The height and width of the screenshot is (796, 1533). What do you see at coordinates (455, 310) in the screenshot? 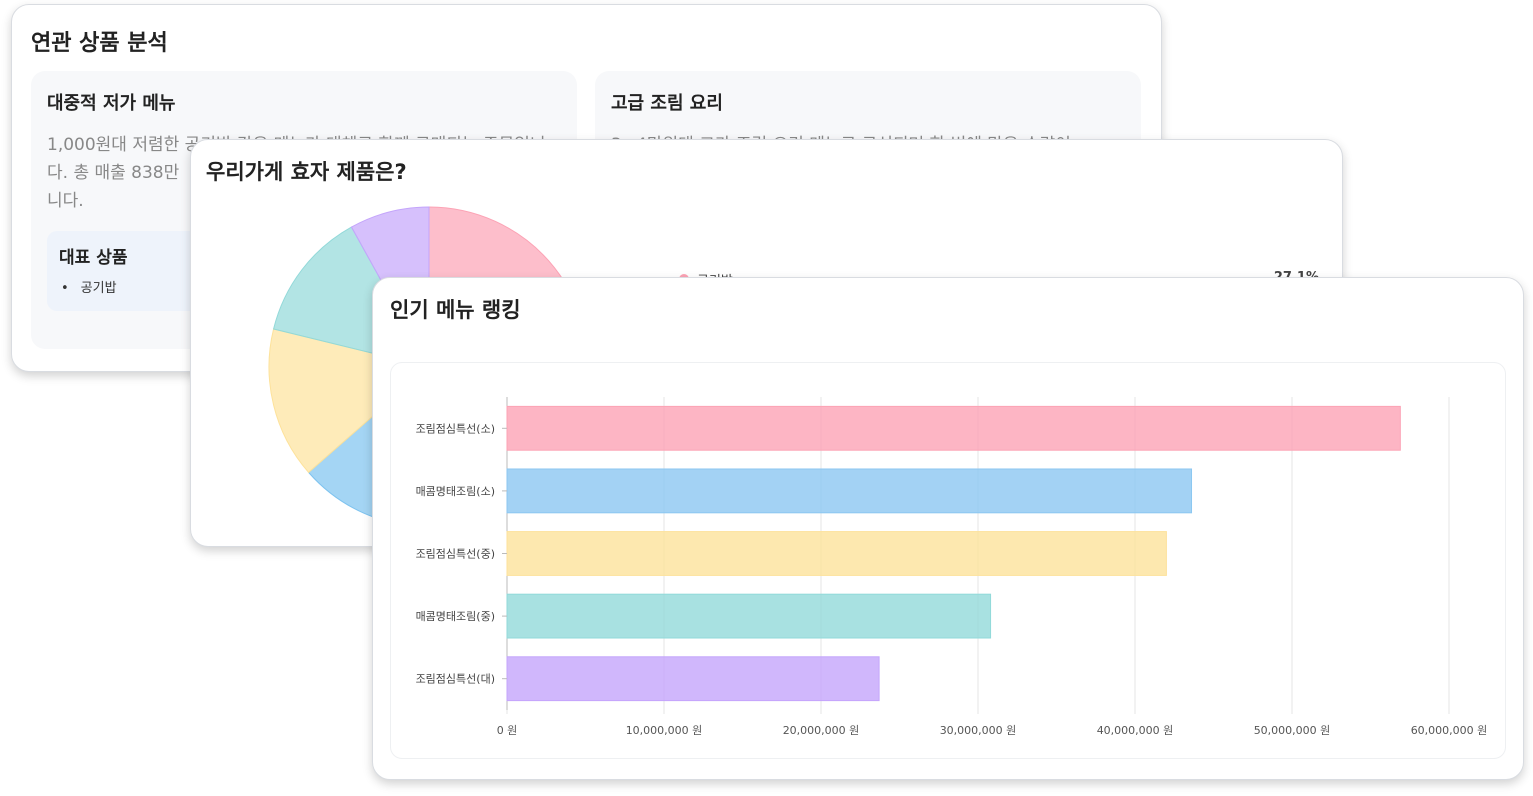
I see `menu-ranking-title: 인기 메뉴 랭킹` at bounding box center [455, 310].